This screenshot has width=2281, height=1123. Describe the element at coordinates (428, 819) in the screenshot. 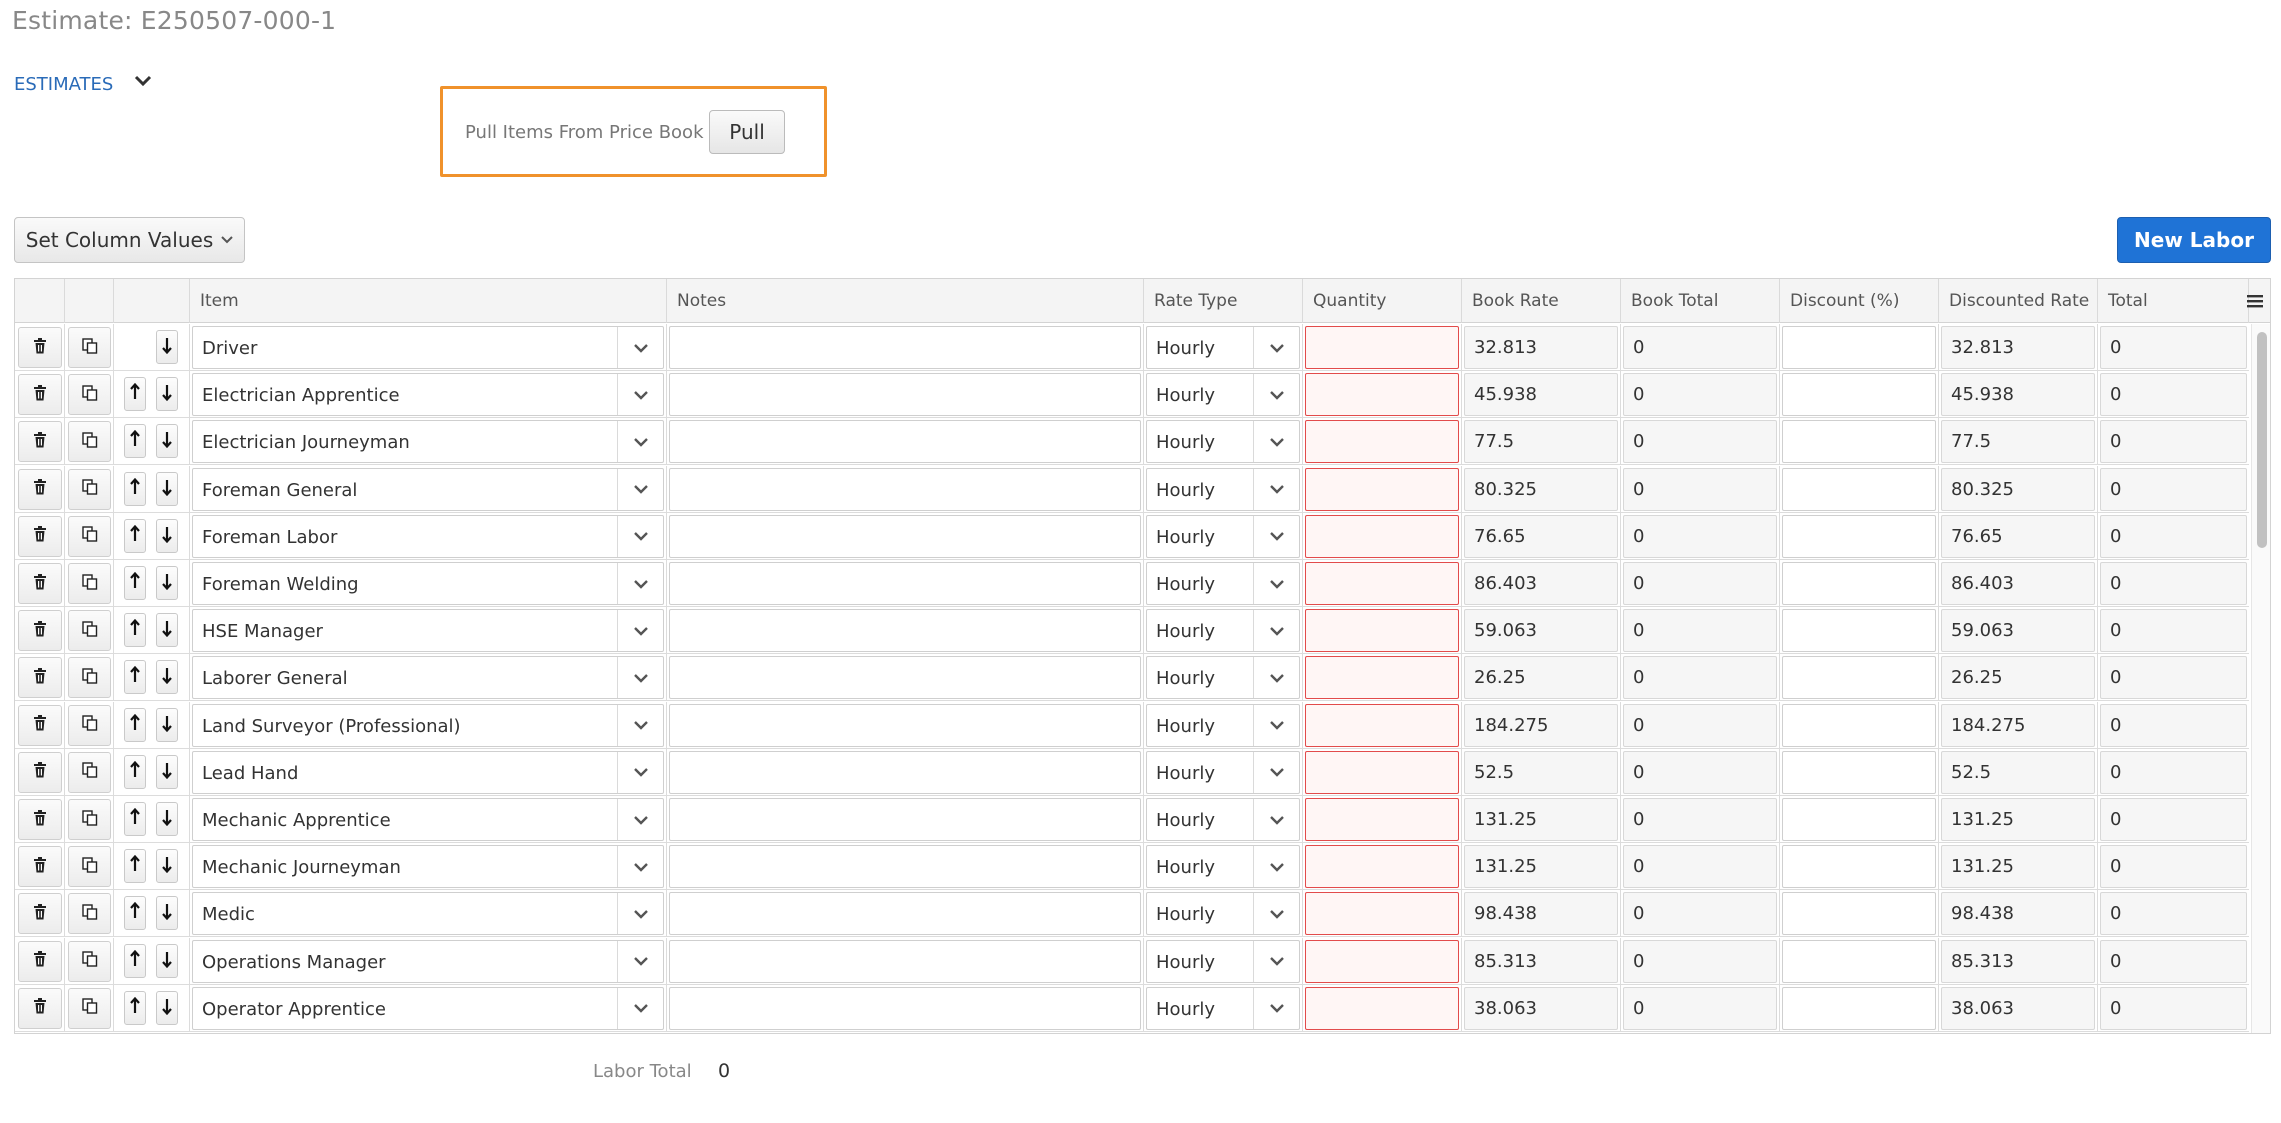

I see `item-select: Mechanic Apprentice` at that location.